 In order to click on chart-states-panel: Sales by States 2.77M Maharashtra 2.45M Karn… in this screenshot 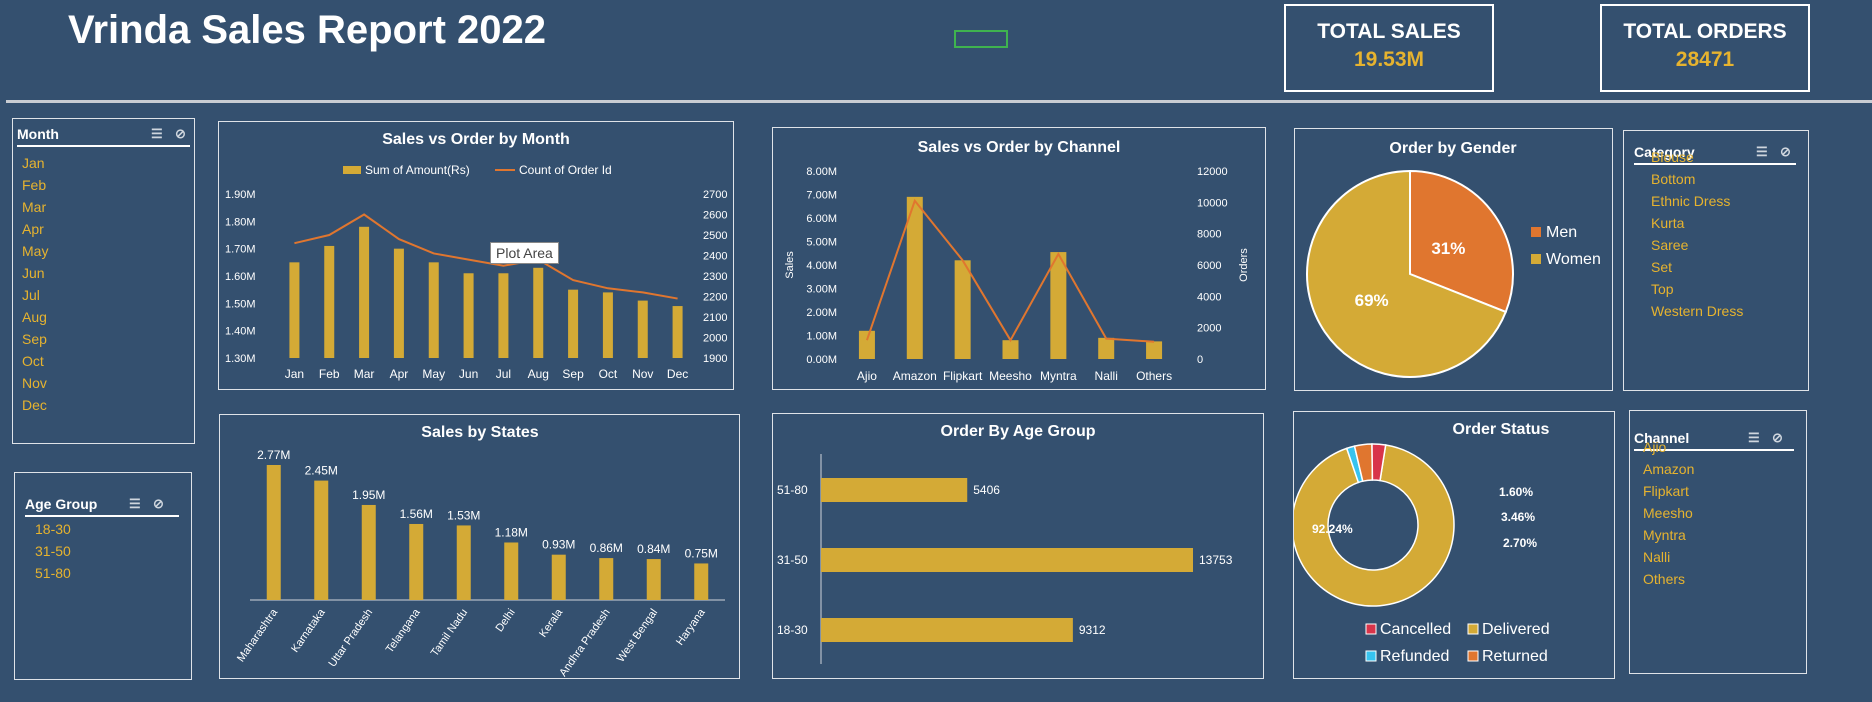, I will do `click(479, 546)`.